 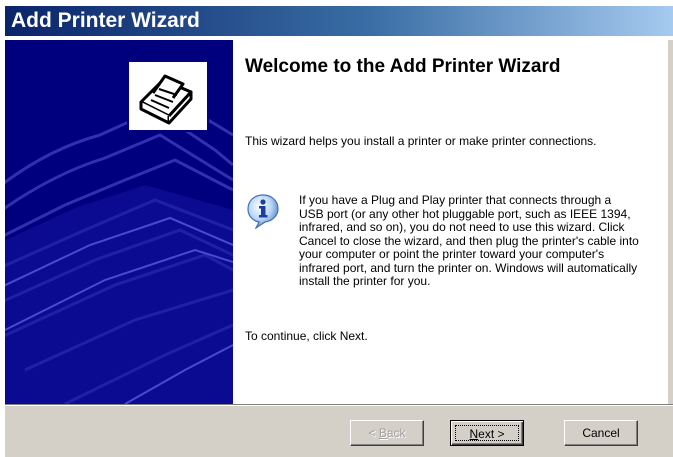 I want to click on wizard-button-bar: < Back Next > Cancel, so click(x=339, y=431).